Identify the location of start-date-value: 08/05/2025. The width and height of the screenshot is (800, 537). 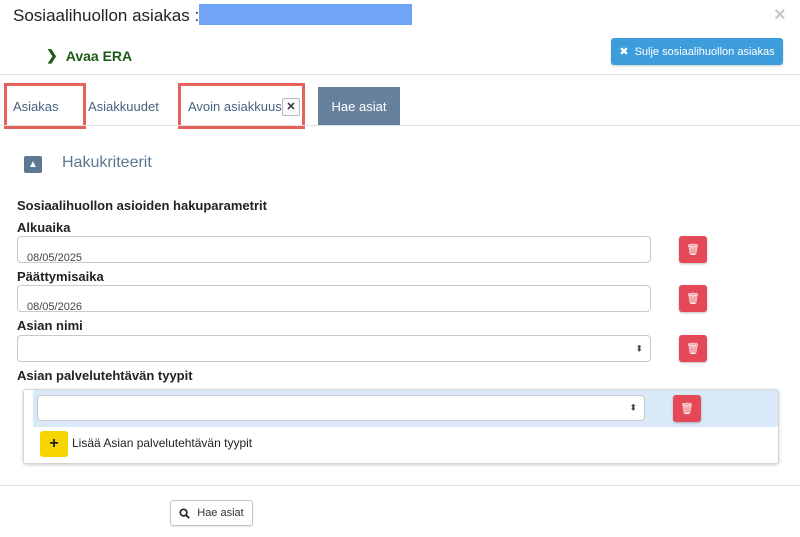
(55, 257).